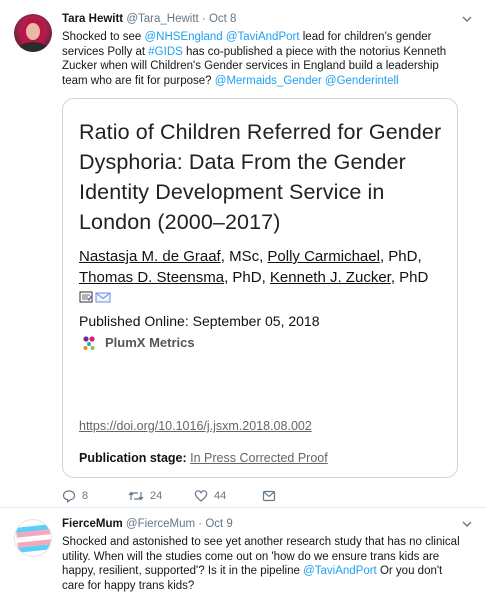 The height and width of the screenshot is (600, 486). Describe the element at coordinates (95, 496) in the screenshot. I see `reply-button: 8` at that location.